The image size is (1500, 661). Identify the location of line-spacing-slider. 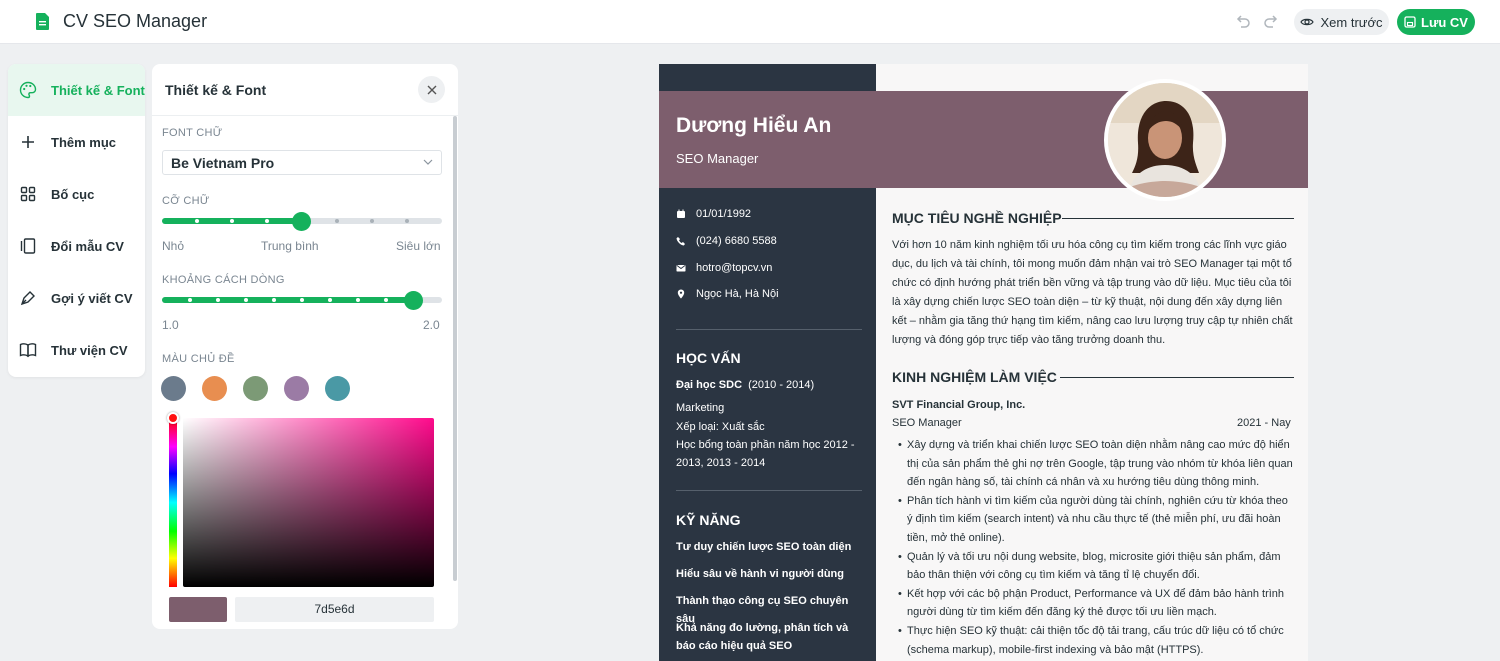
(302, 300).